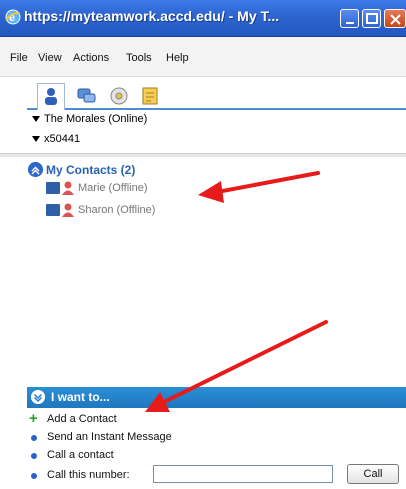 The width and height of the screenshot is (406, 489). I want to click on cd-tab-icon, so click(119, 96).